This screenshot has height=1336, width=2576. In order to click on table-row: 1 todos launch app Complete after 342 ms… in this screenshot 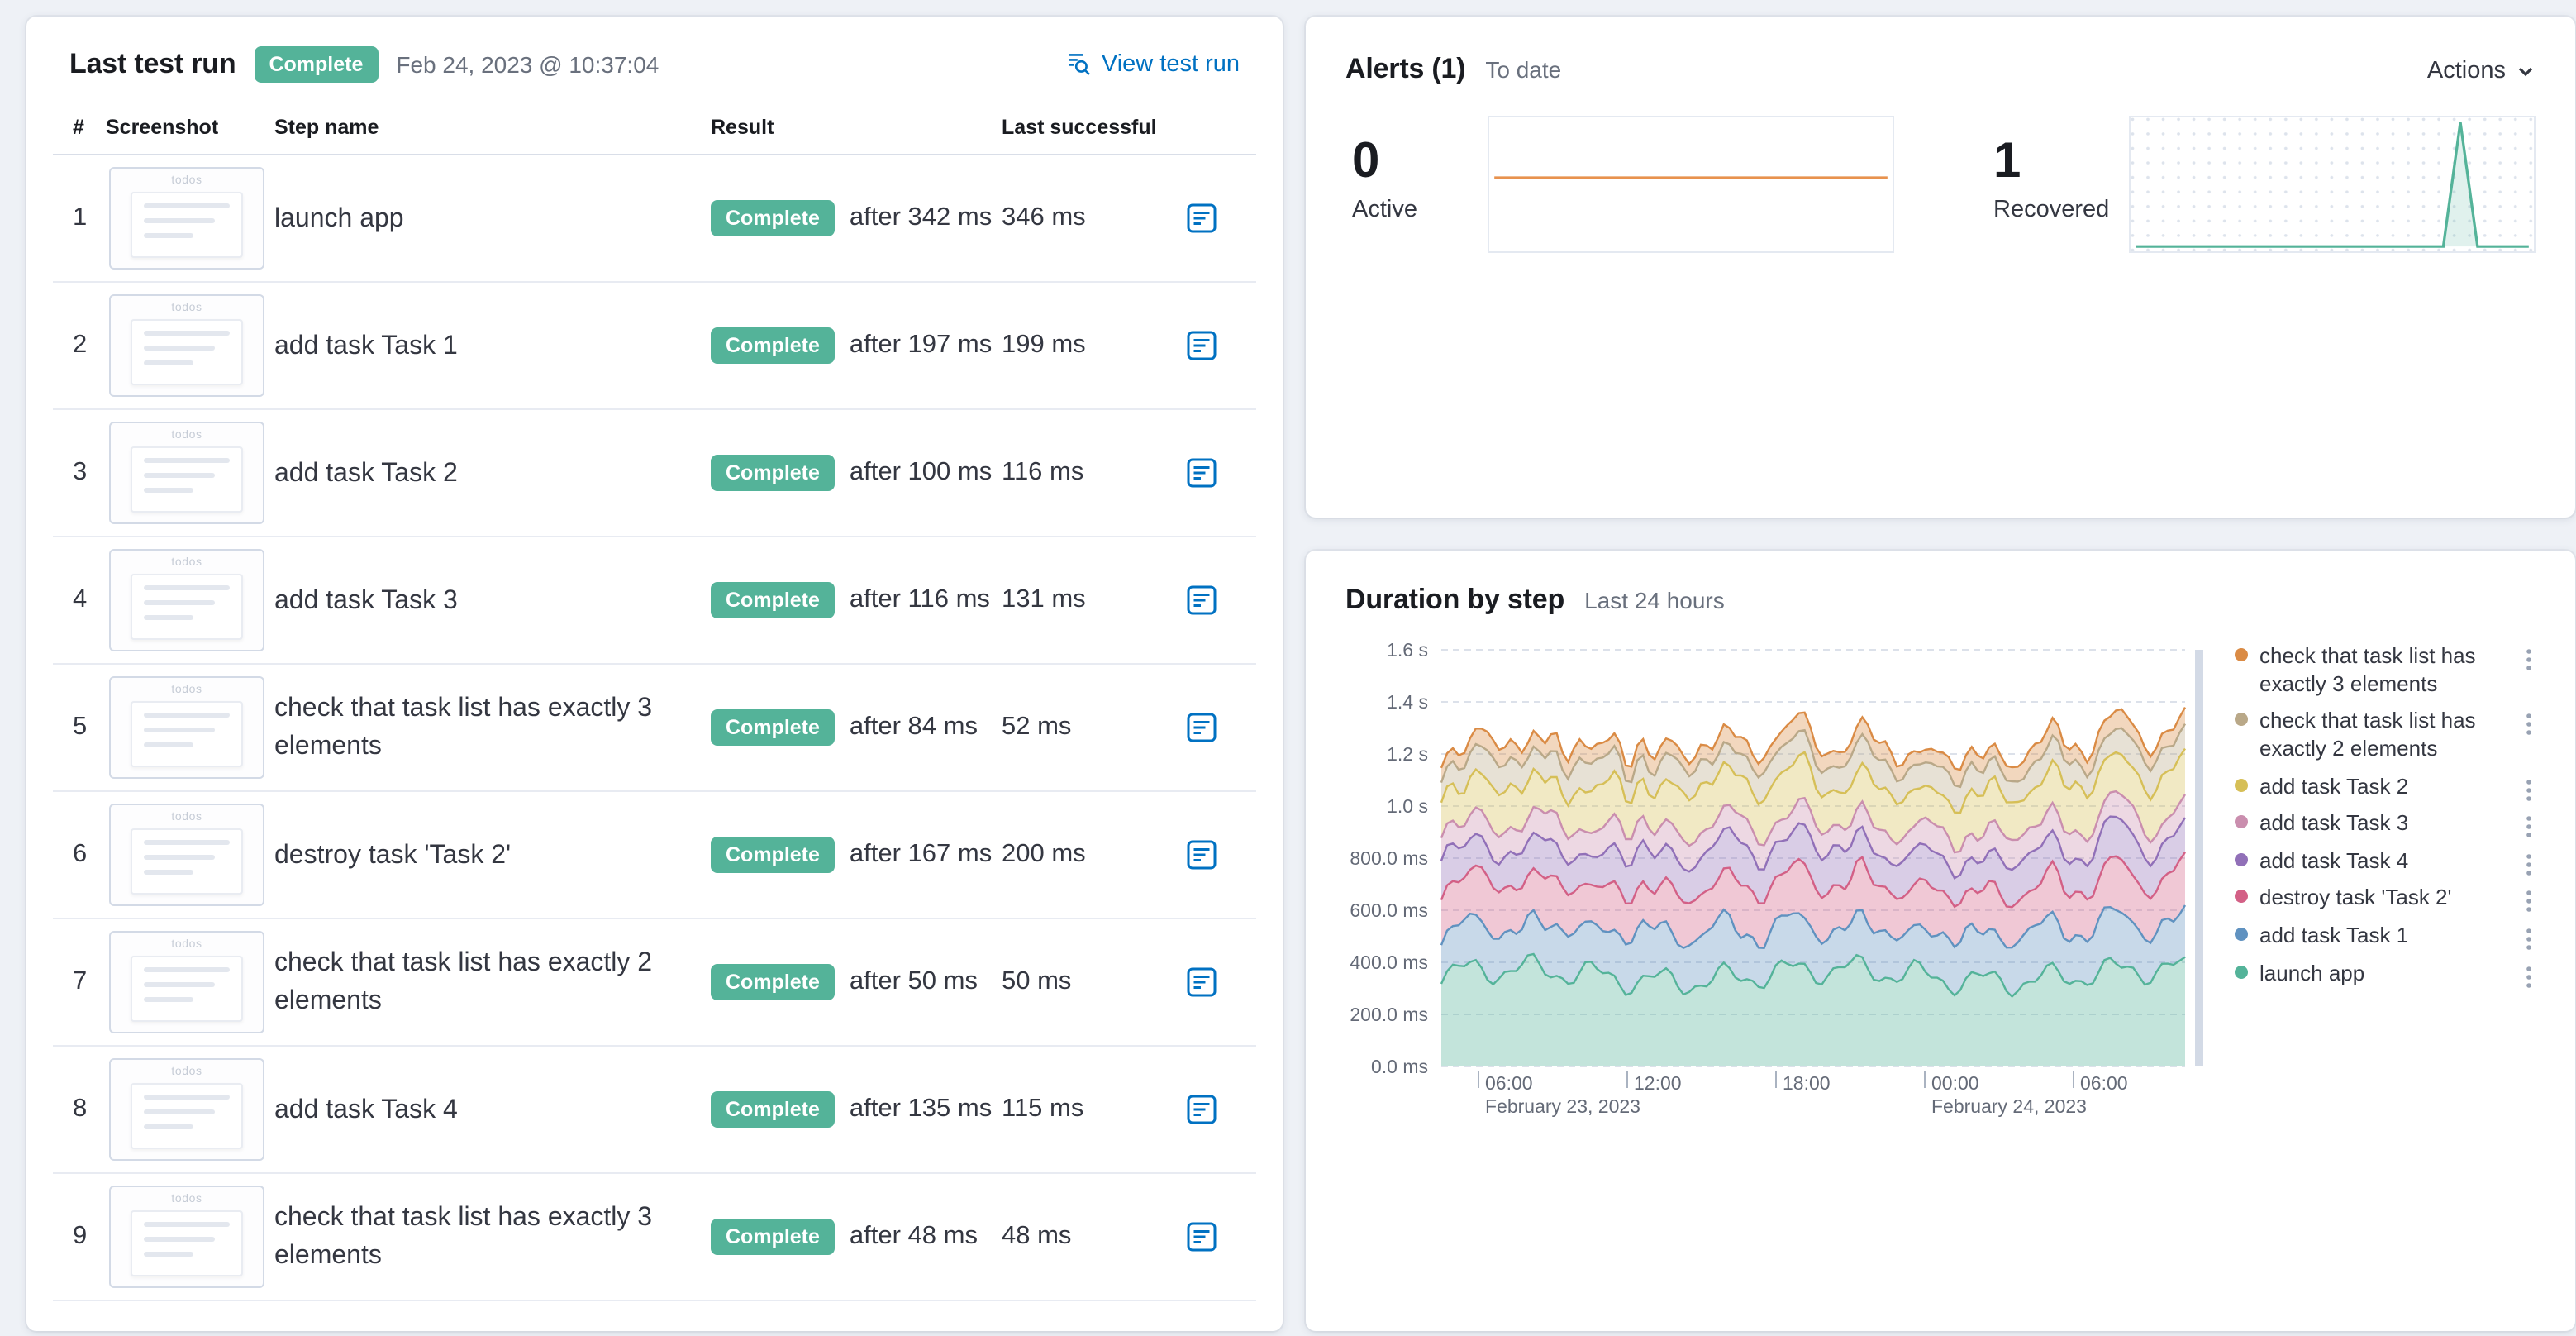, I will do `click(655, 220)`.